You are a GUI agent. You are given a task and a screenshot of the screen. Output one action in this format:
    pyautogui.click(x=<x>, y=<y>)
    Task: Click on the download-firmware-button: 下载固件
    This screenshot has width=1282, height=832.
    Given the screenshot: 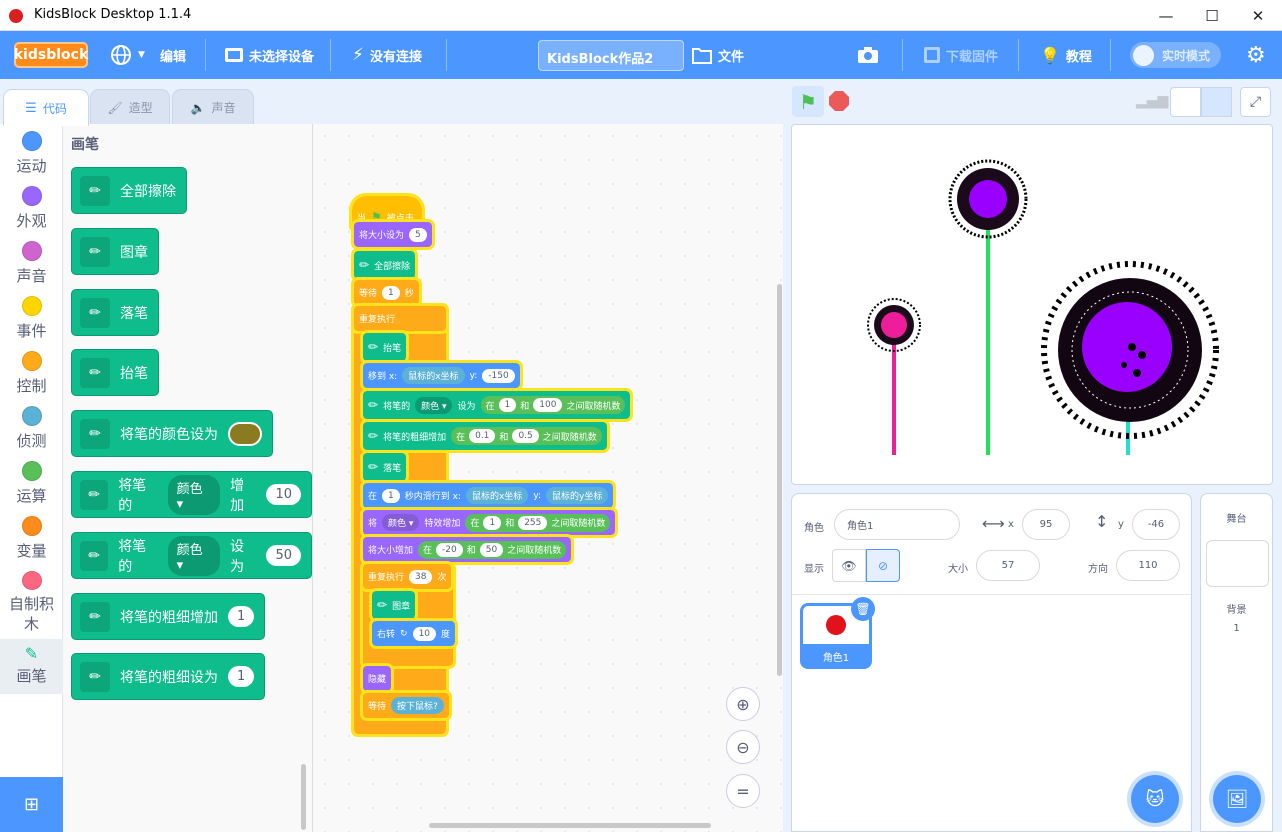 What is the action you would take?
    pyautogui.click(x=961, y=55)
    